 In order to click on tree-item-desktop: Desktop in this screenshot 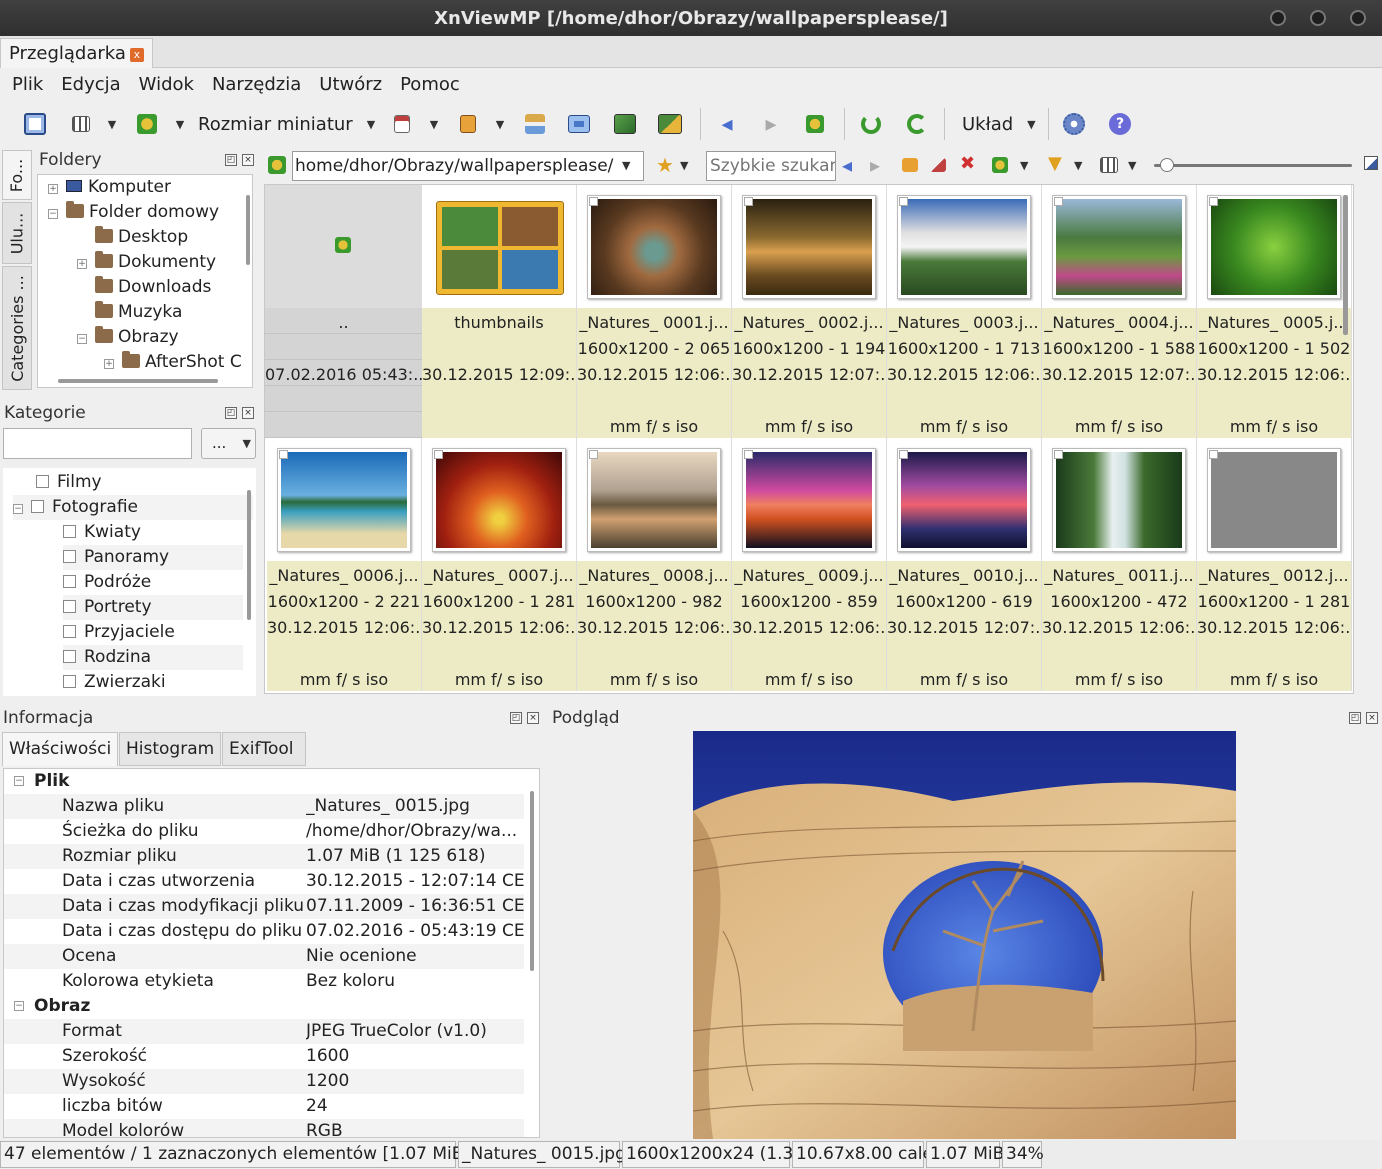, I will do `click(141, 237)`.